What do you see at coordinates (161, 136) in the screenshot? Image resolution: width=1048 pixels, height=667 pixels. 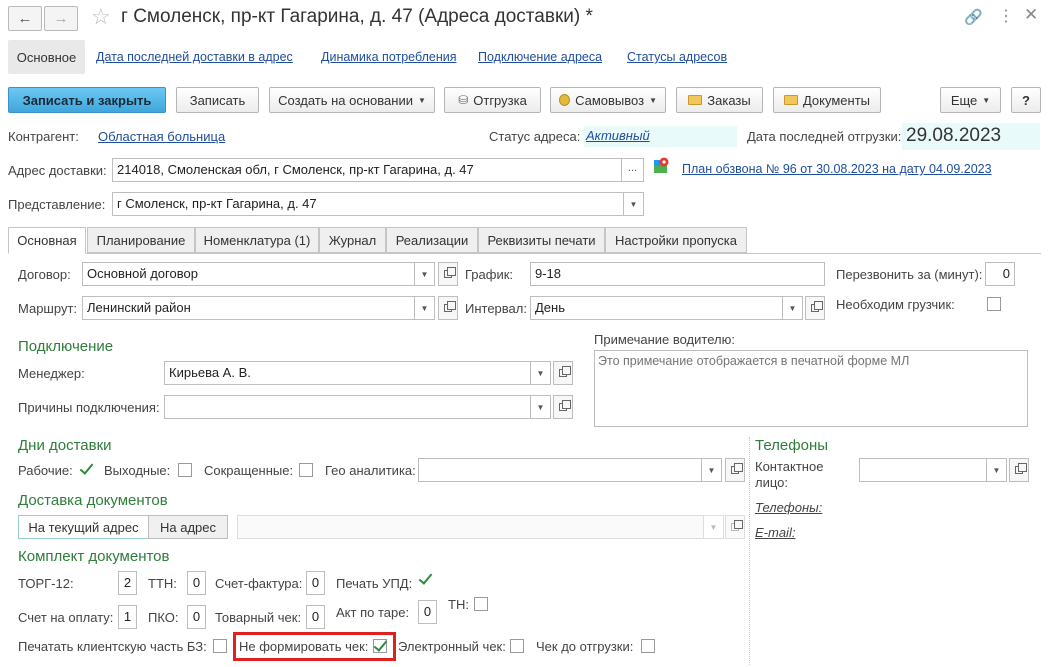 I see `counterparty-link: Областная больница` at bounding box center [161, 136].